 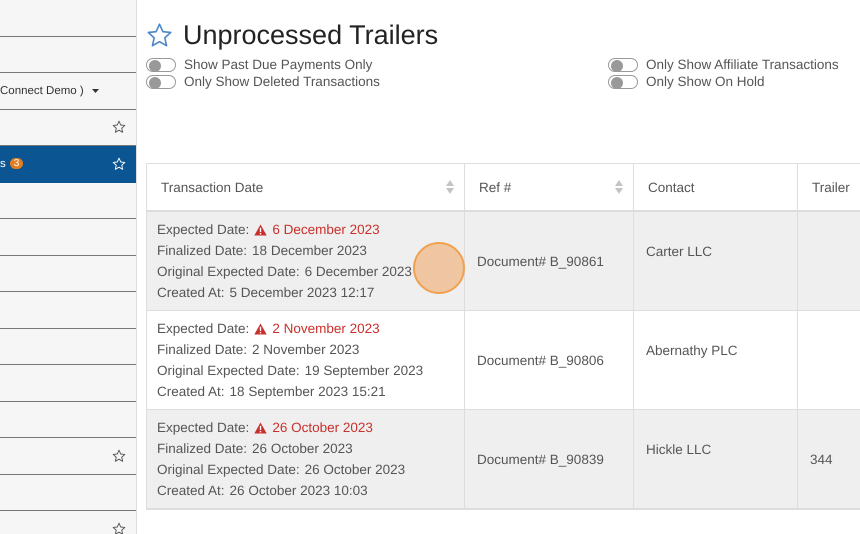 I want to click on date-line: Original Expected Date: 19 September 2023, so click(x=290, y=371).